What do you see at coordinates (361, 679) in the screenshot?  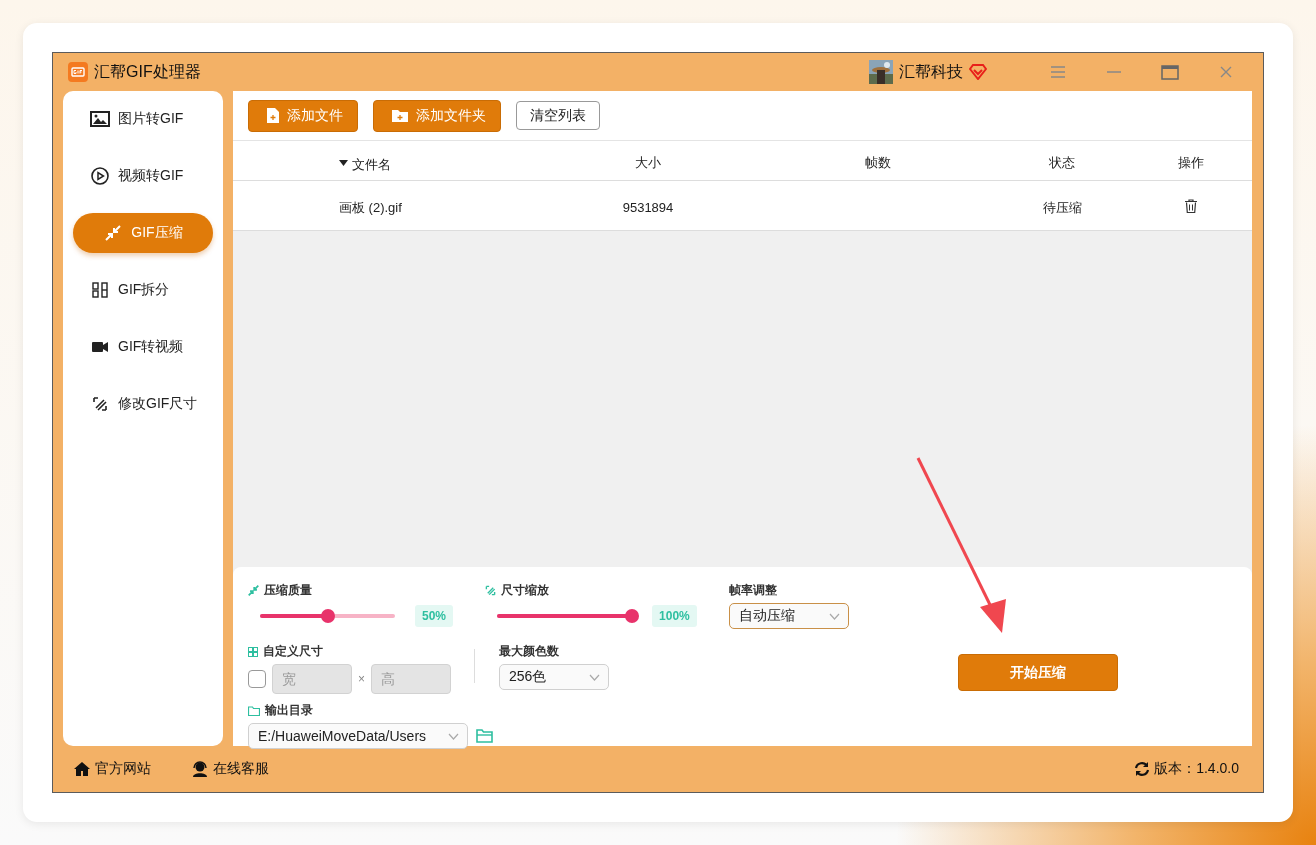 I see `times-sign: ×` at bounding box center [361, 679].